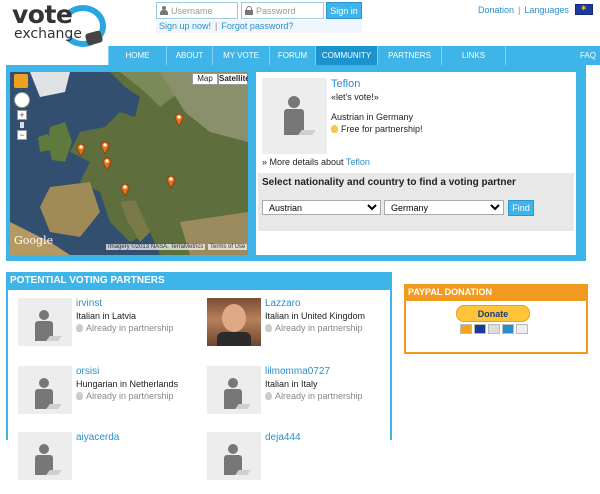 The image size is (600, 494). Describe the element at coordinates (156, 247) in the screenshot. I see `map-attribution: Imagery ©2013 NASA, TerraMetrics` at that location.